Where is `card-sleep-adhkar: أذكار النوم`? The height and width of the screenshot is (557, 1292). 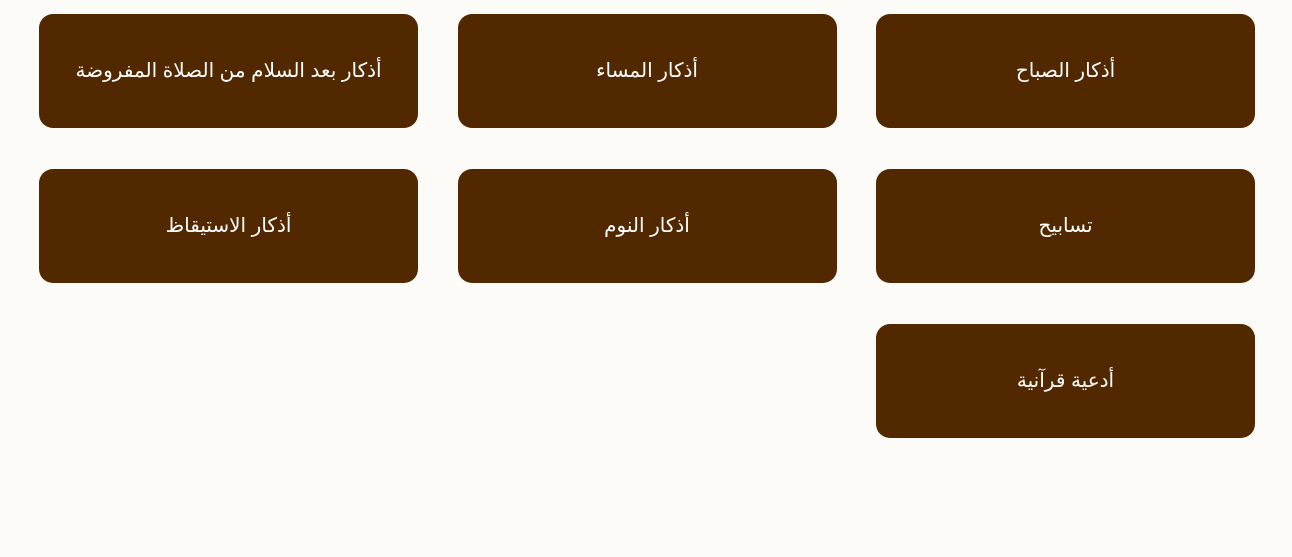 card-sleep-adhkar: أذكار النوم is located at coordinates (647, 226).